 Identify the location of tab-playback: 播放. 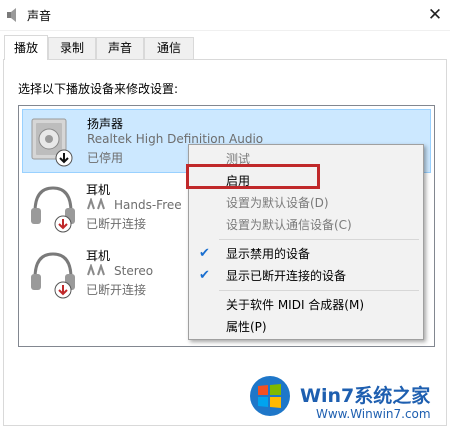
(26, 47).